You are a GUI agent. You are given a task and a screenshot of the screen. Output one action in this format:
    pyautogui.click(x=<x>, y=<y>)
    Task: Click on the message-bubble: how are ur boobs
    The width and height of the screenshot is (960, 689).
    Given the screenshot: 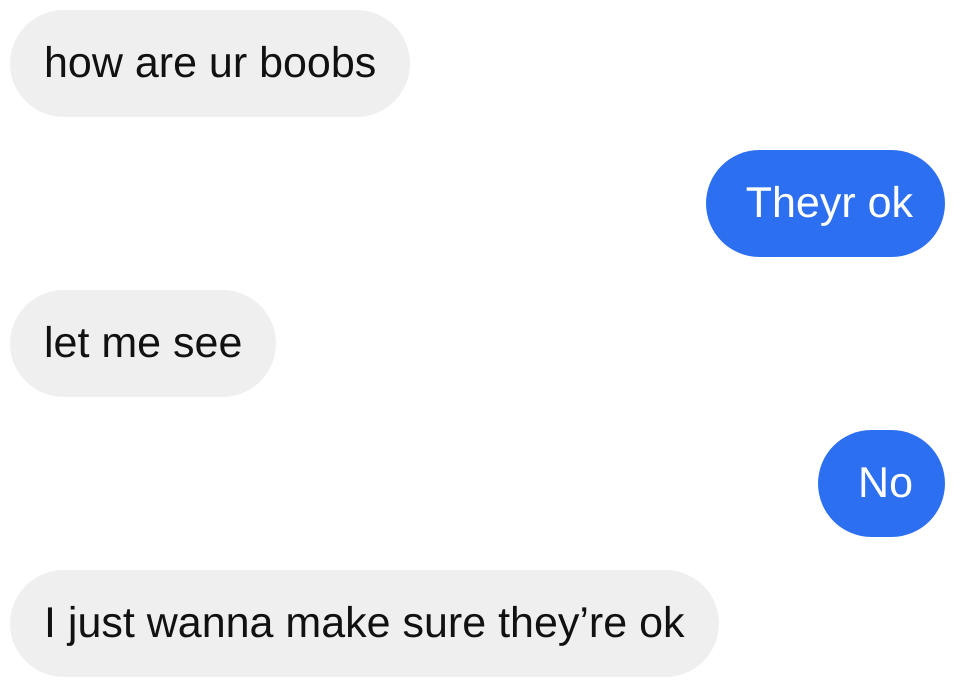 What is the action you would take?
    pyautogui.click(x=210, y=63)
    